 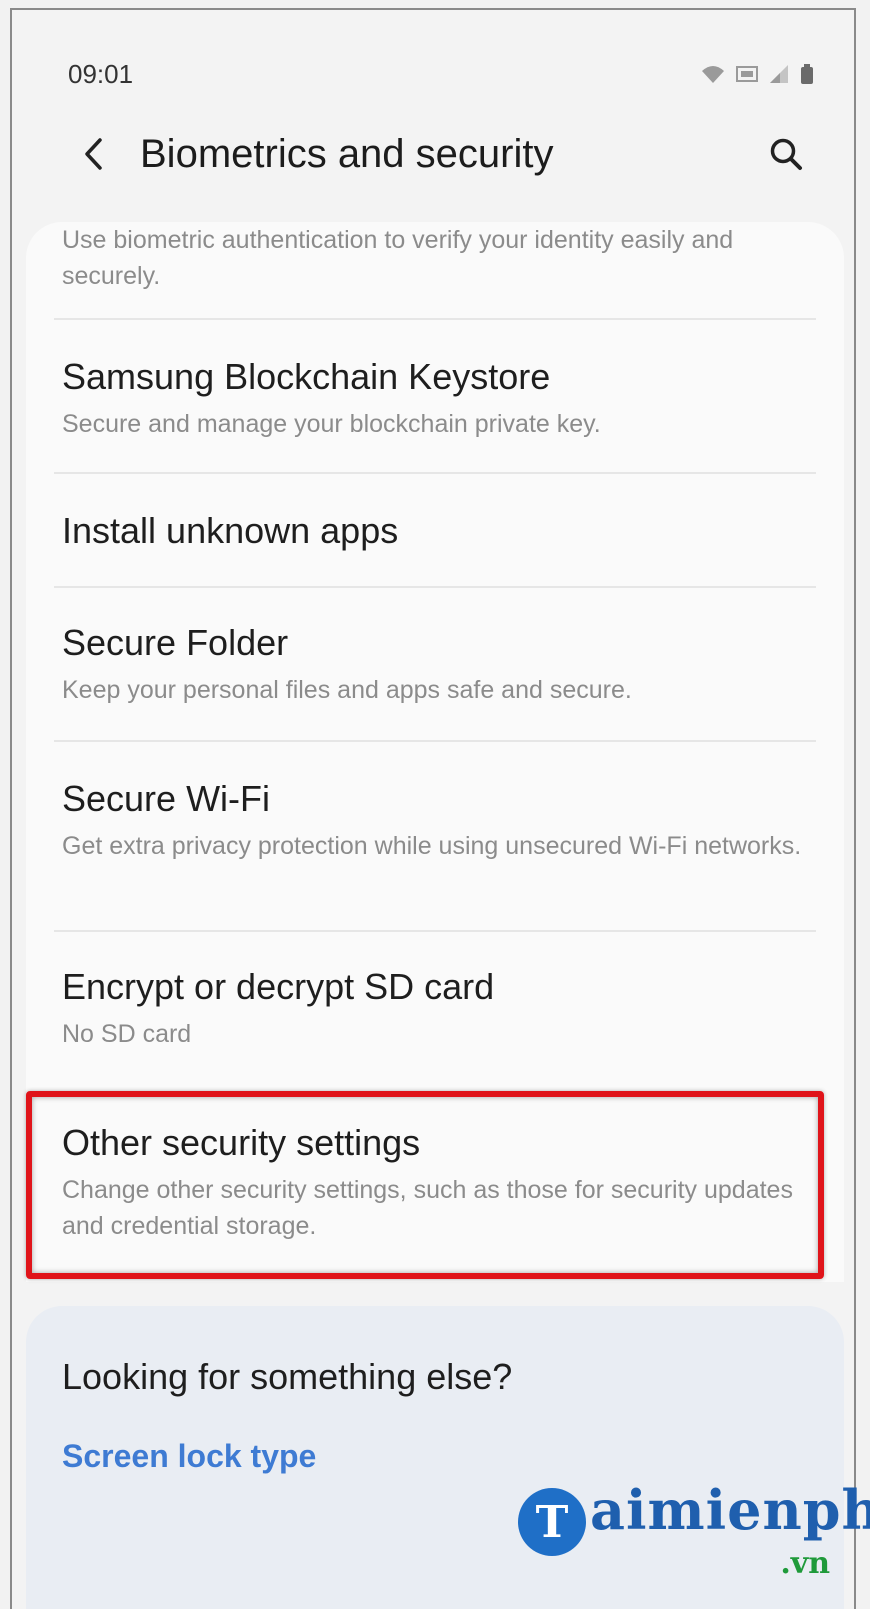 What do you see at coordinates (278, 986) in the screenshot?
I see `item-title: Encrypt or decrypt SD card` at bounding box center [278, 986].